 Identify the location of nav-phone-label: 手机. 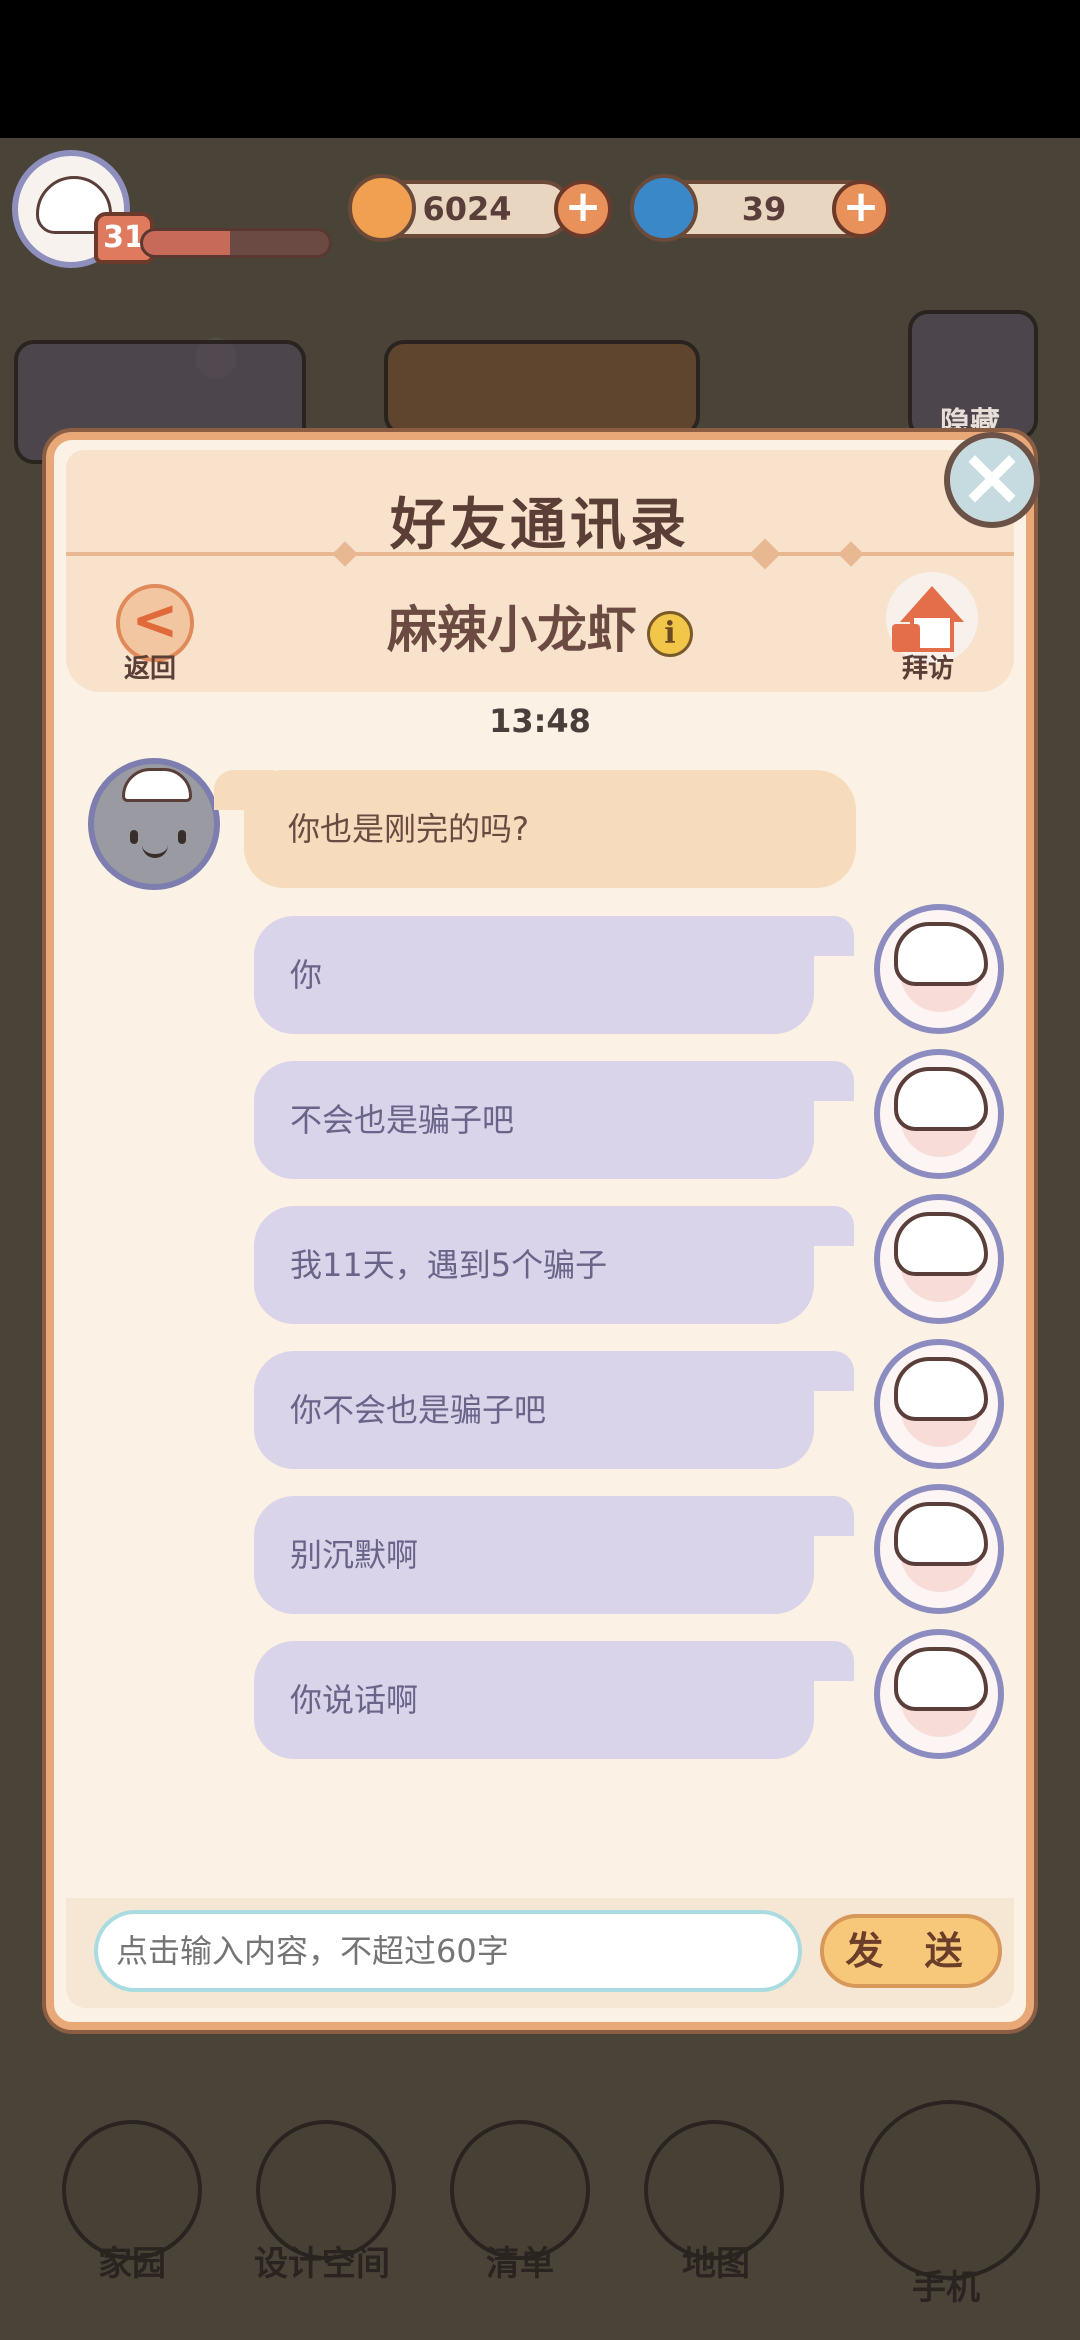
(946, 2288).